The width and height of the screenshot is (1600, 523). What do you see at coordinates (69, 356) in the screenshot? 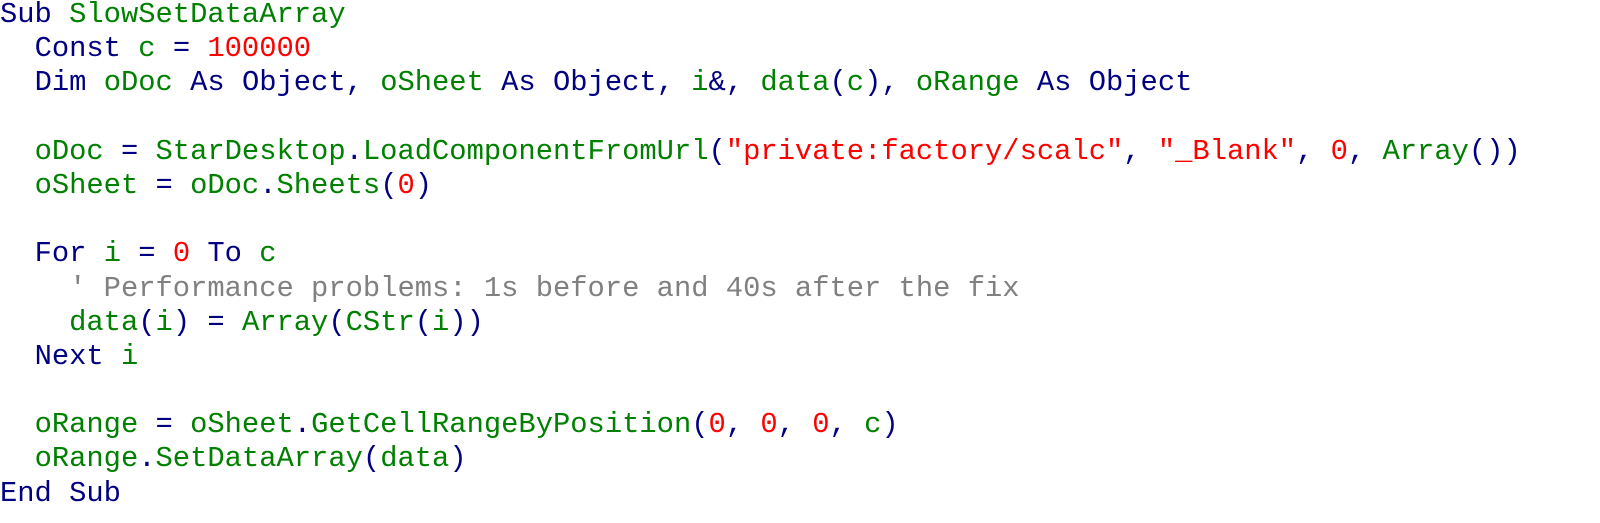
I see `keyword: Next` at bounding box center [69, 356].